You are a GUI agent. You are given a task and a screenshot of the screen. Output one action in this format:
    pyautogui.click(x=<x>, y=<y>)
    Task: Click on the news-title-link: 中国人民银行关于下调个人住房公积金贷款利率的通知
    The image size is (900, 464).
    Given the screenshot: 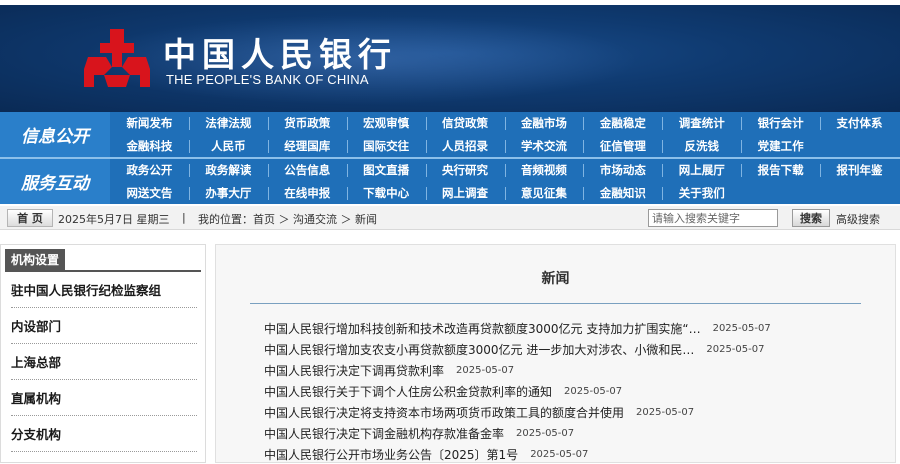 What is the action you would take?
    pyautogui.click(x=408, y=391)
    